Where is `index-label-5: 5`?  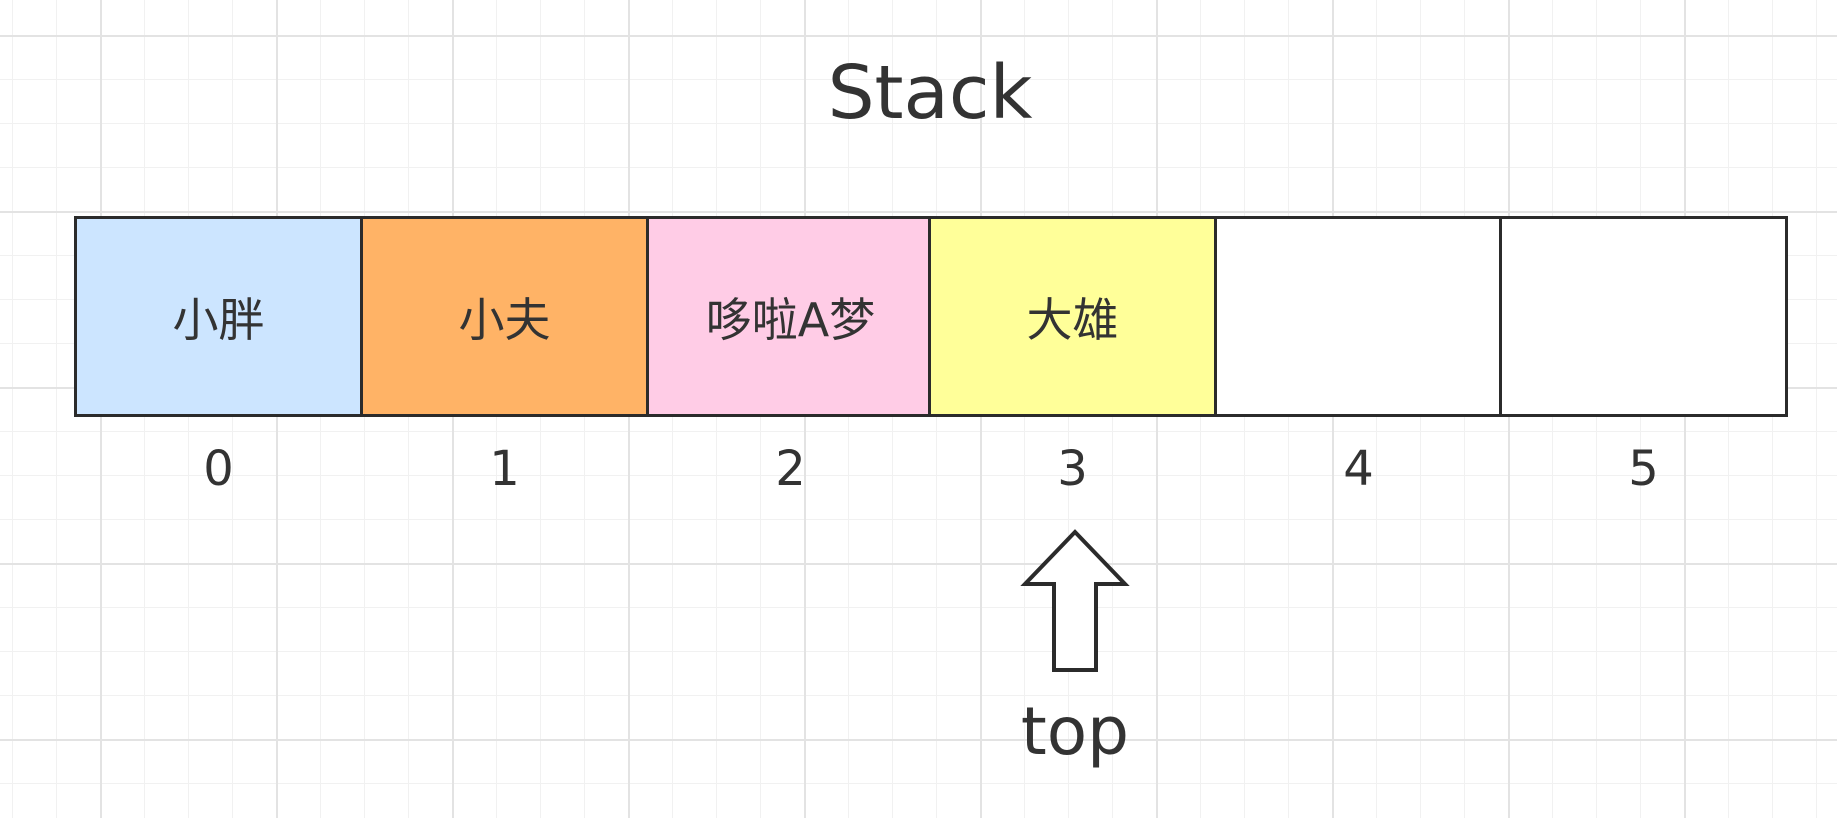
index-label-5: 5 is located at coordinates (1643, 469).